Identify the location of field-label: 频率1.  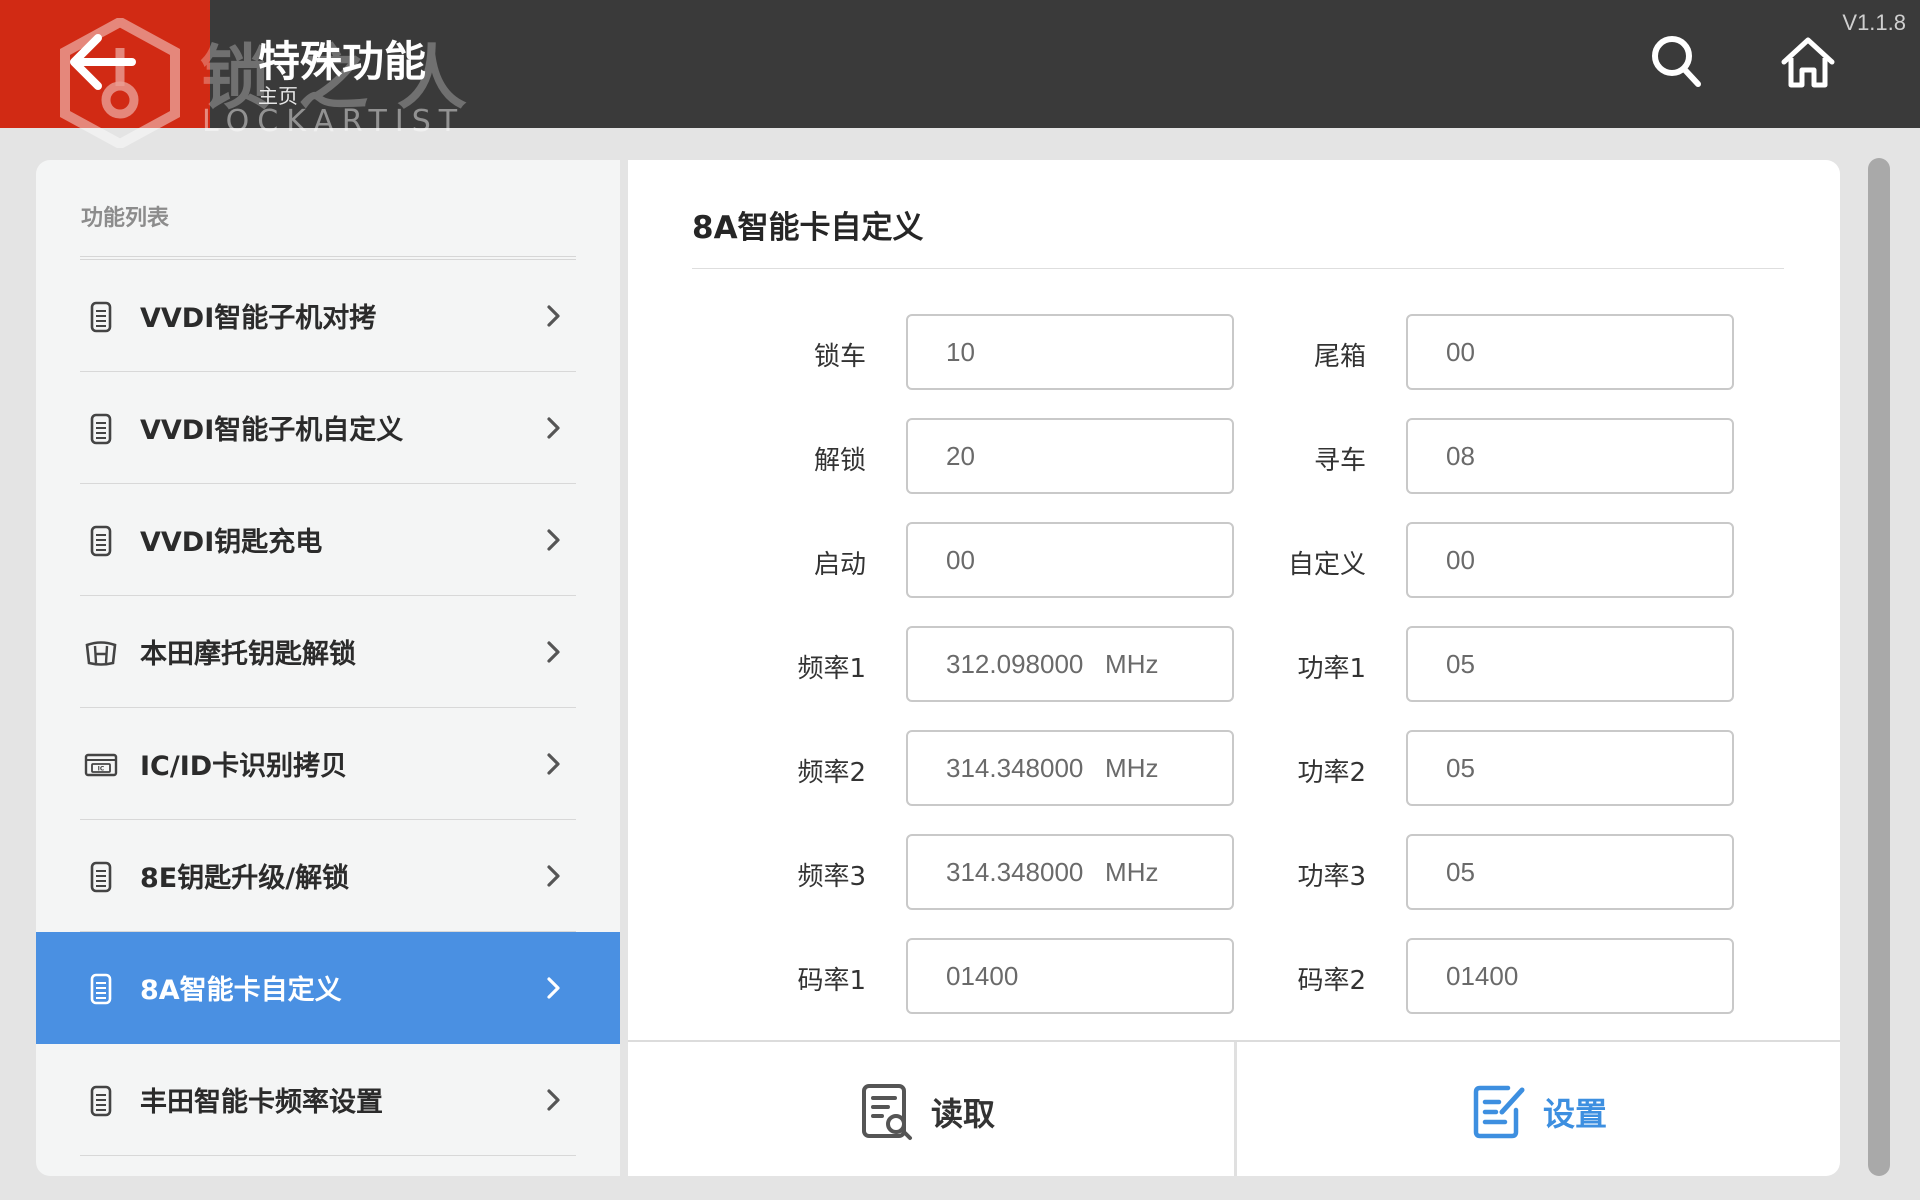
(831, 669).